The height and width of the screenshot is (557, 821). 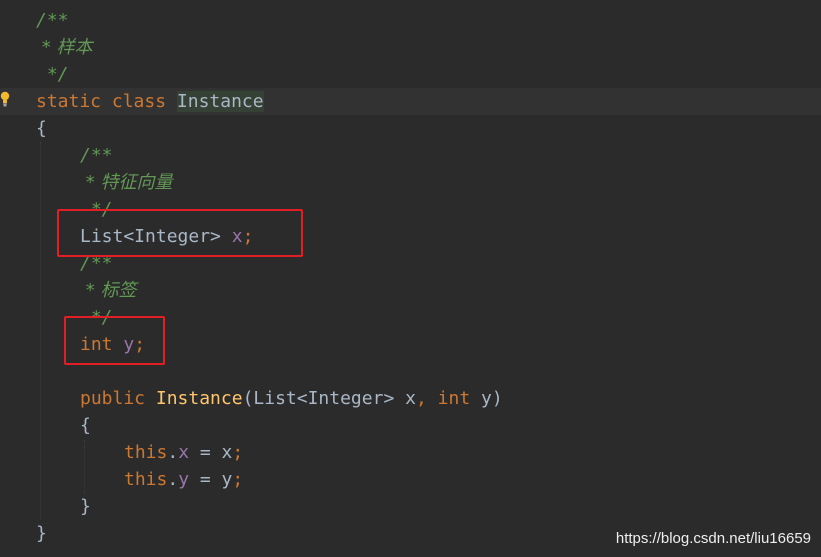 I want to click on code-line: }, so click(x=410, y=506).